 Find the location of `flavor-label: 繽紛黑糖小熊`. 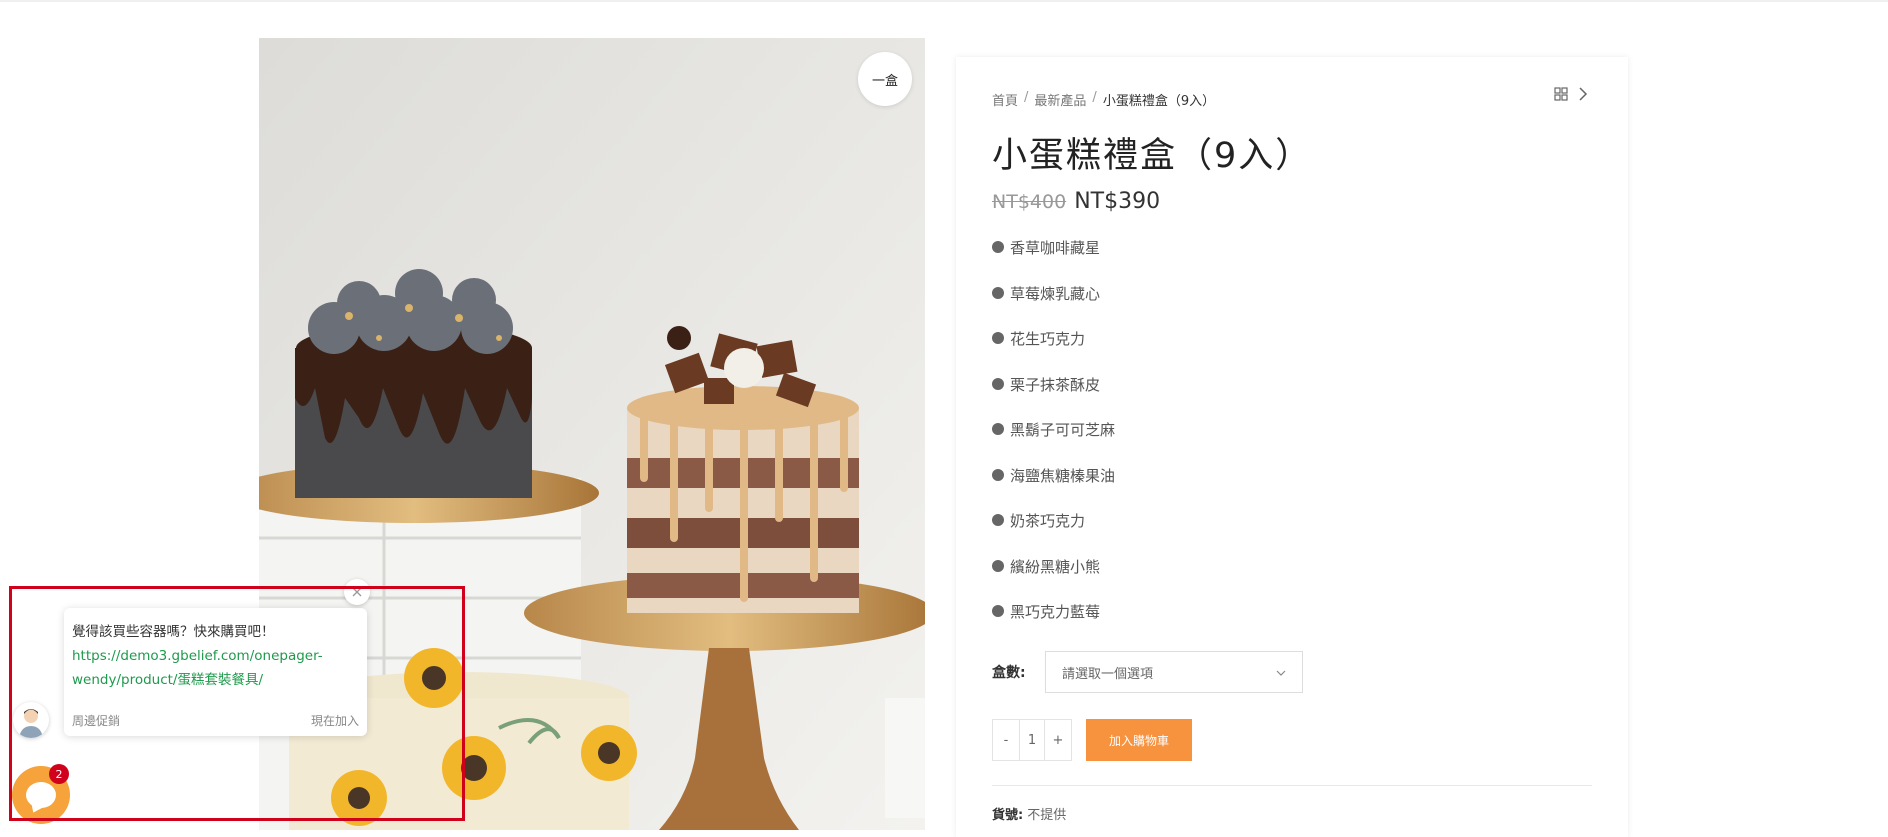

flavor-label: 繽紛黑糖小熊 is located at coordinates (1055, 566).